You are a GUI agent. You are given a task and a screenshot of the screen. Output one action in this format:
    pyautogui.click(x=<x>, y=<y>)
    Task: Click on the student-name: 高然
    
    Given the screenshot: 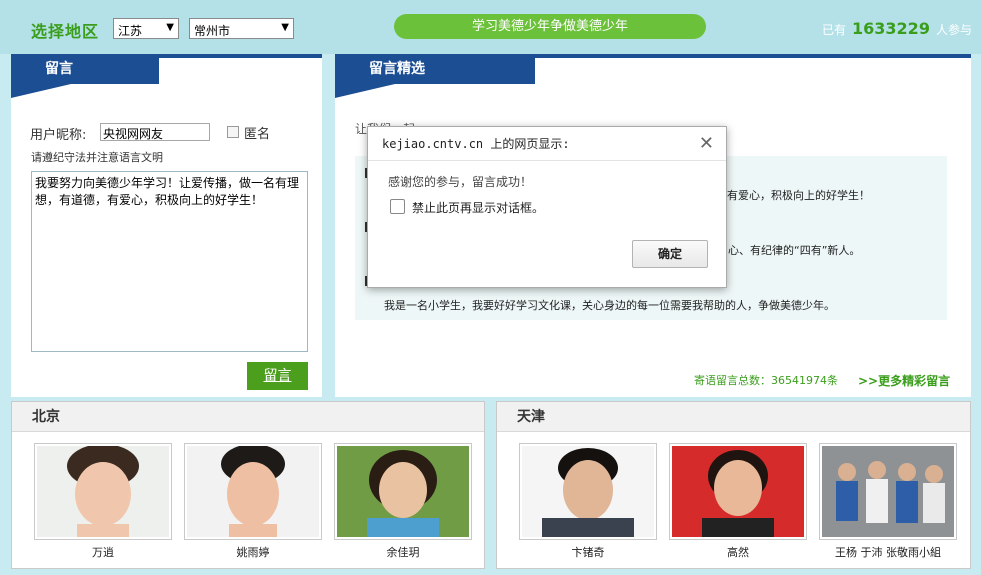 What is the action you would take?
    pyautogui.click(x=738, y=552)
    